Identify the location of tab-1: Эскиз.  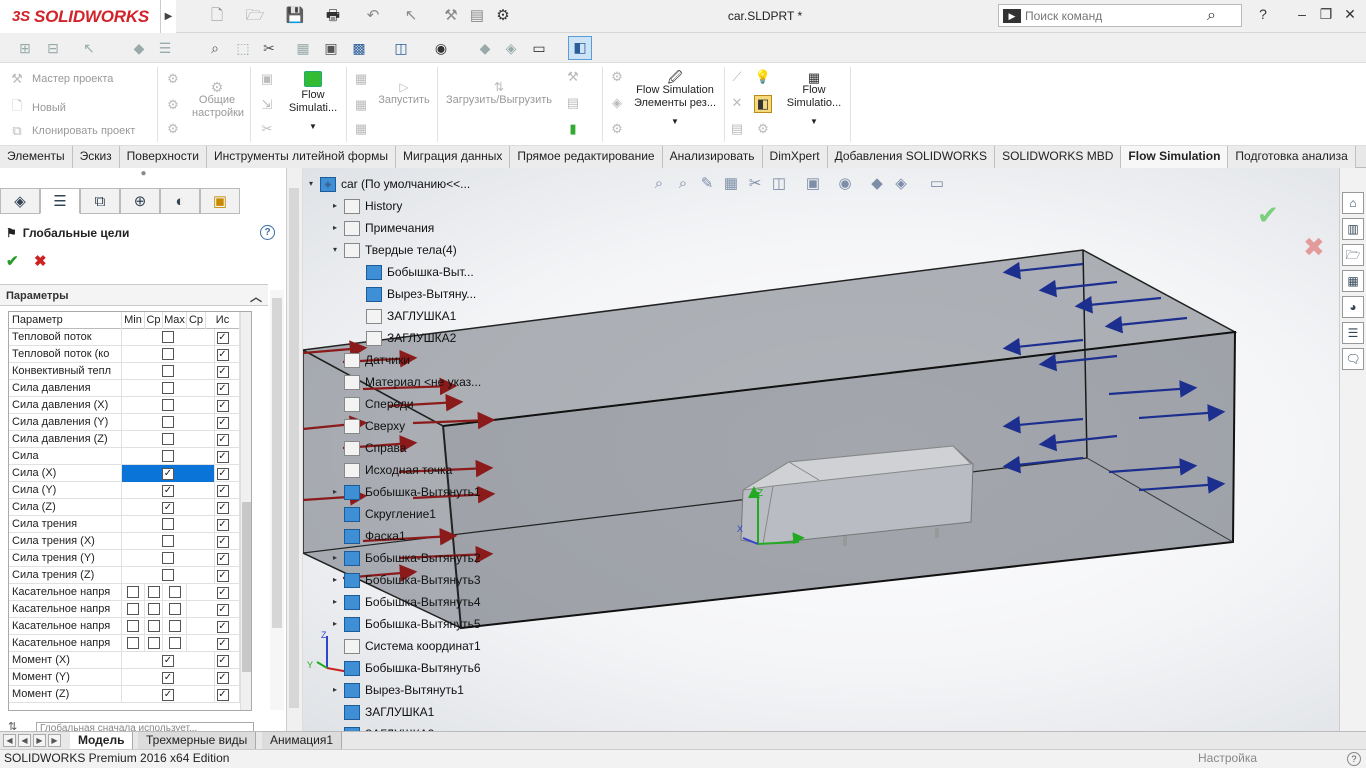
(96, 157).